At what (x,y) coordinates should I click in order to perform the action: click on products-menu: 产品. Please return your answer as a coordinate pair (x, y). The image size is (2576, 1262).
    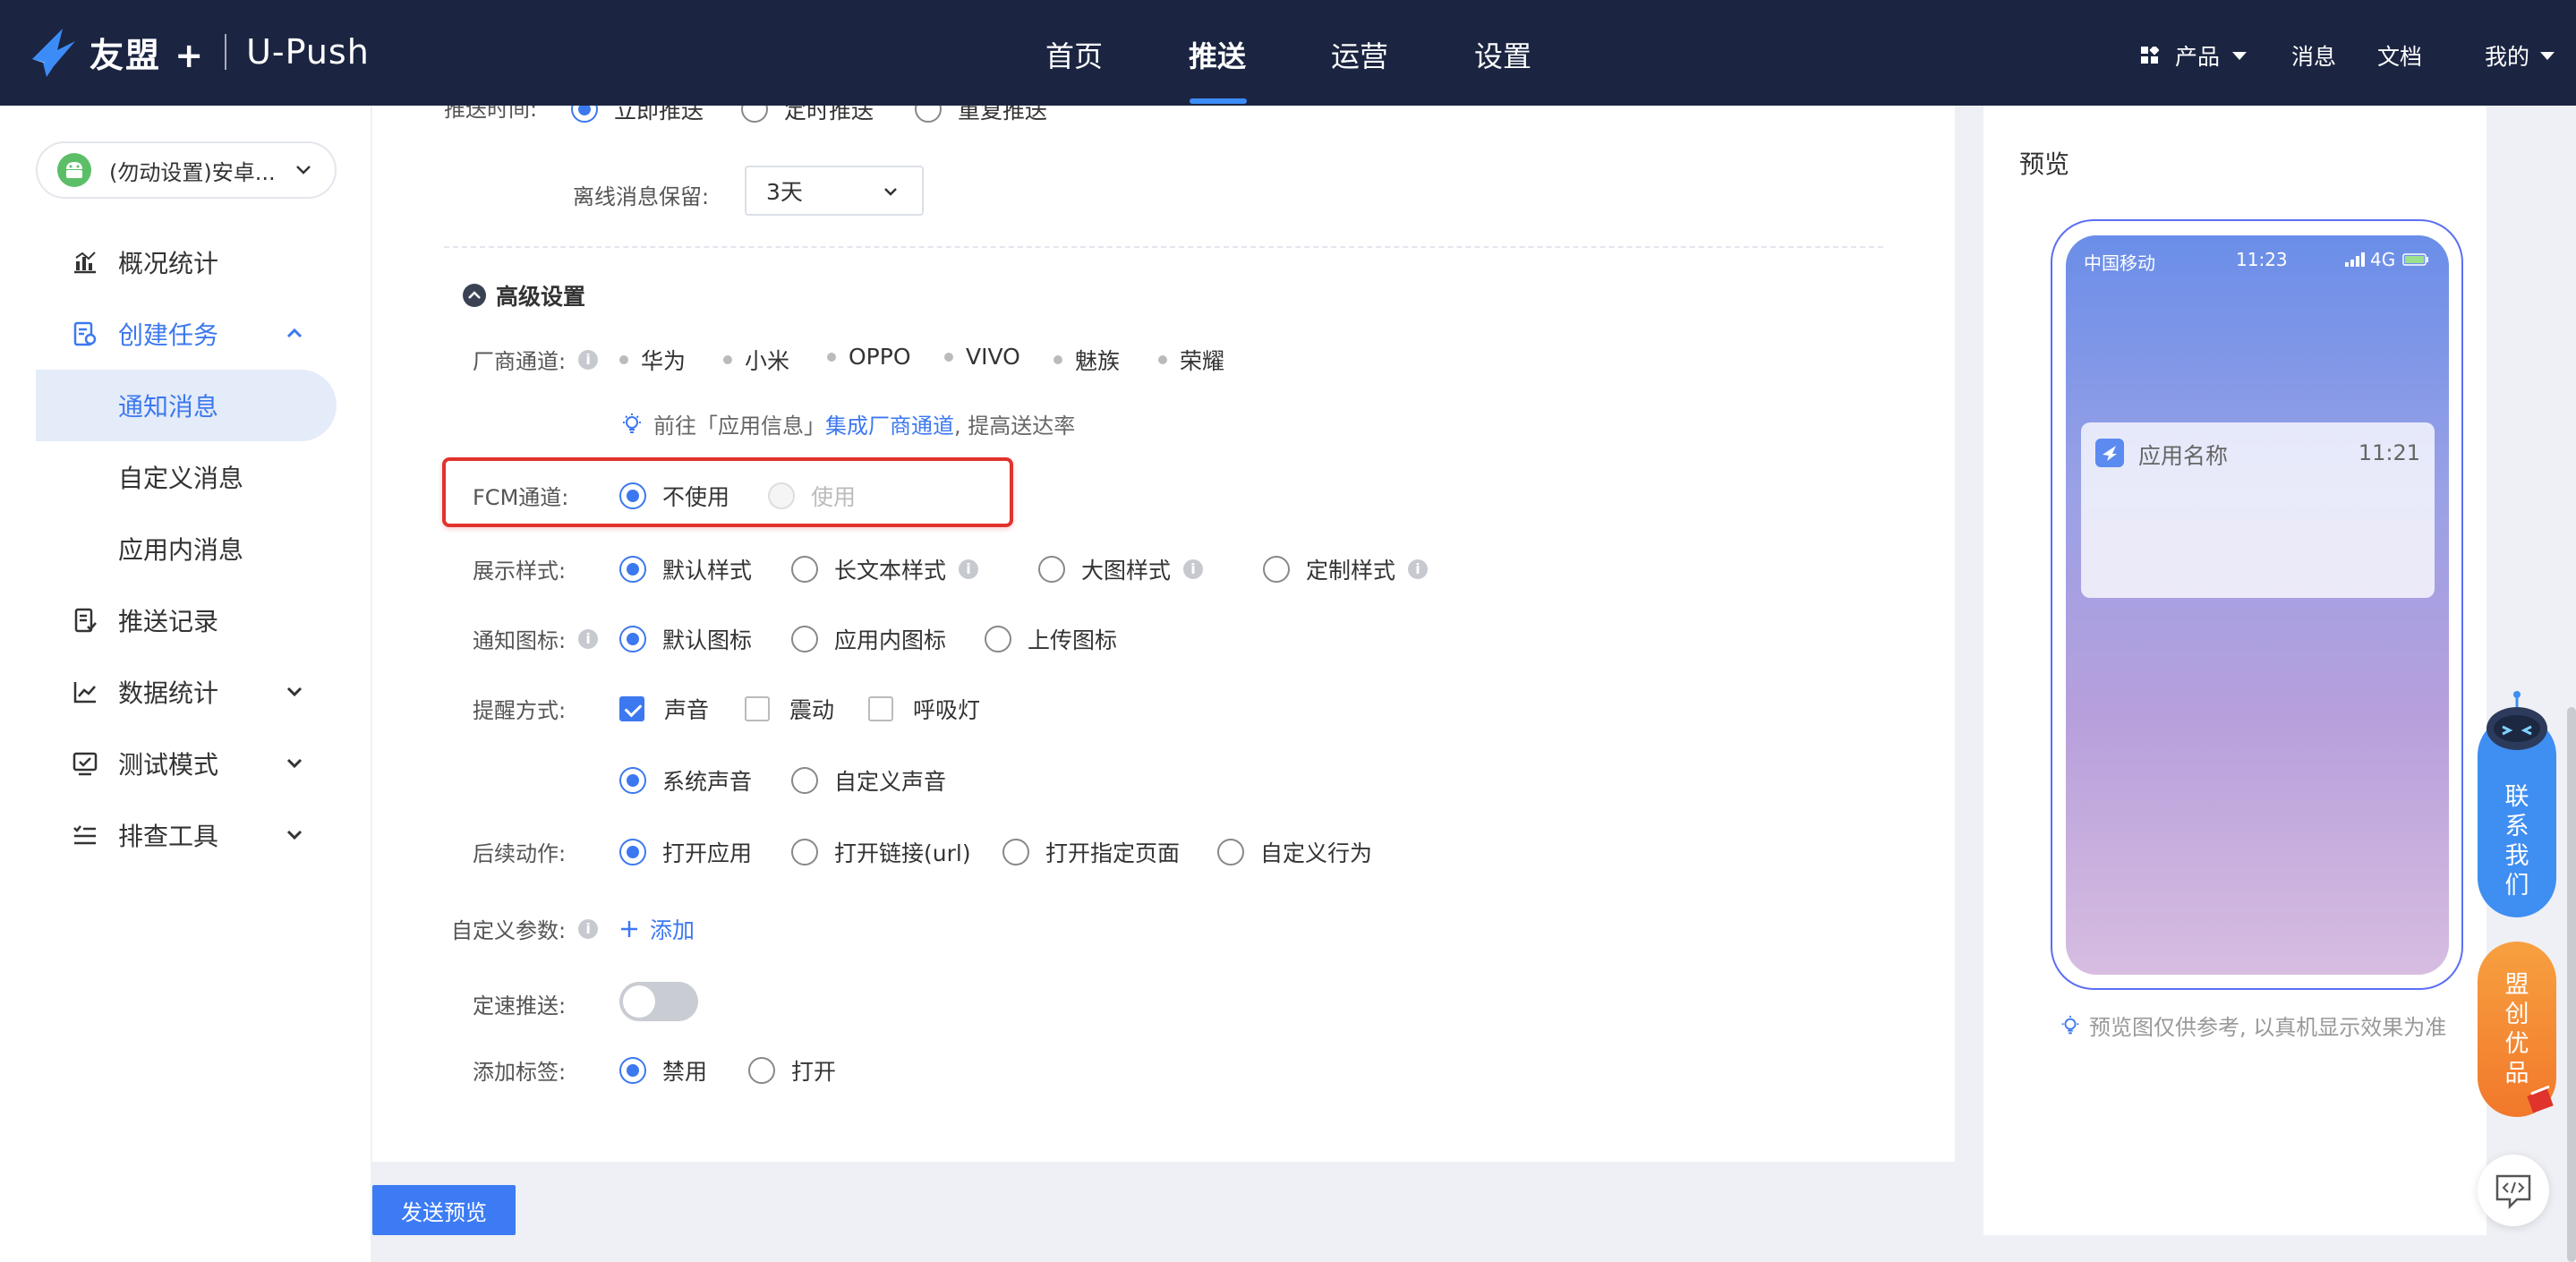
    Looking at the image, I should click on (2194, 55).